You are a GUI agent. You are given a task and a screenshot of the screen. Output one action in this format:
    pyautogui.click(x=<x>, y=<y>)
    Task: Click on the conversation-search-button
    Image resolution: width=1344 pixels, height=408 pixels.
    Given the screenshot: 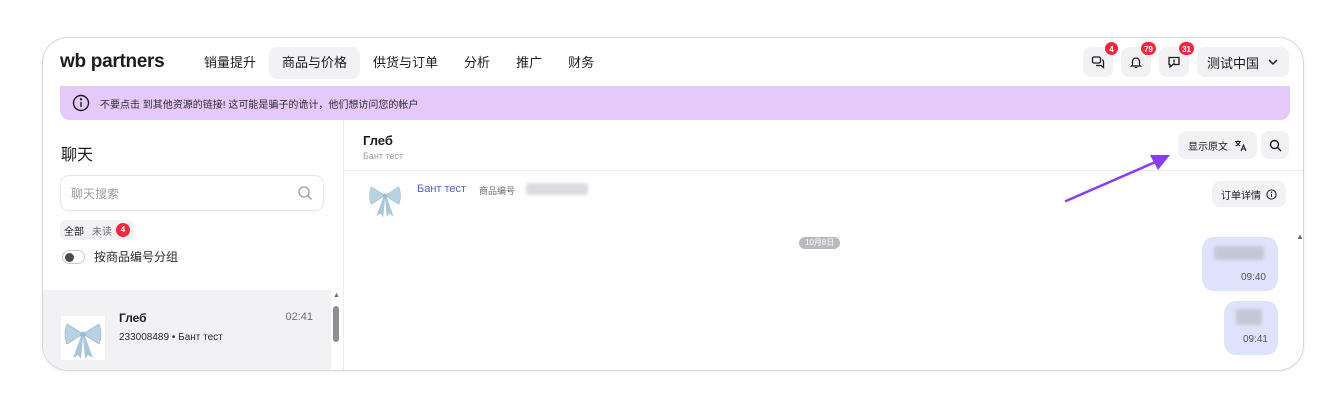 What is the action you would take?
    pyautogui.click(x=1275, y=145)
    